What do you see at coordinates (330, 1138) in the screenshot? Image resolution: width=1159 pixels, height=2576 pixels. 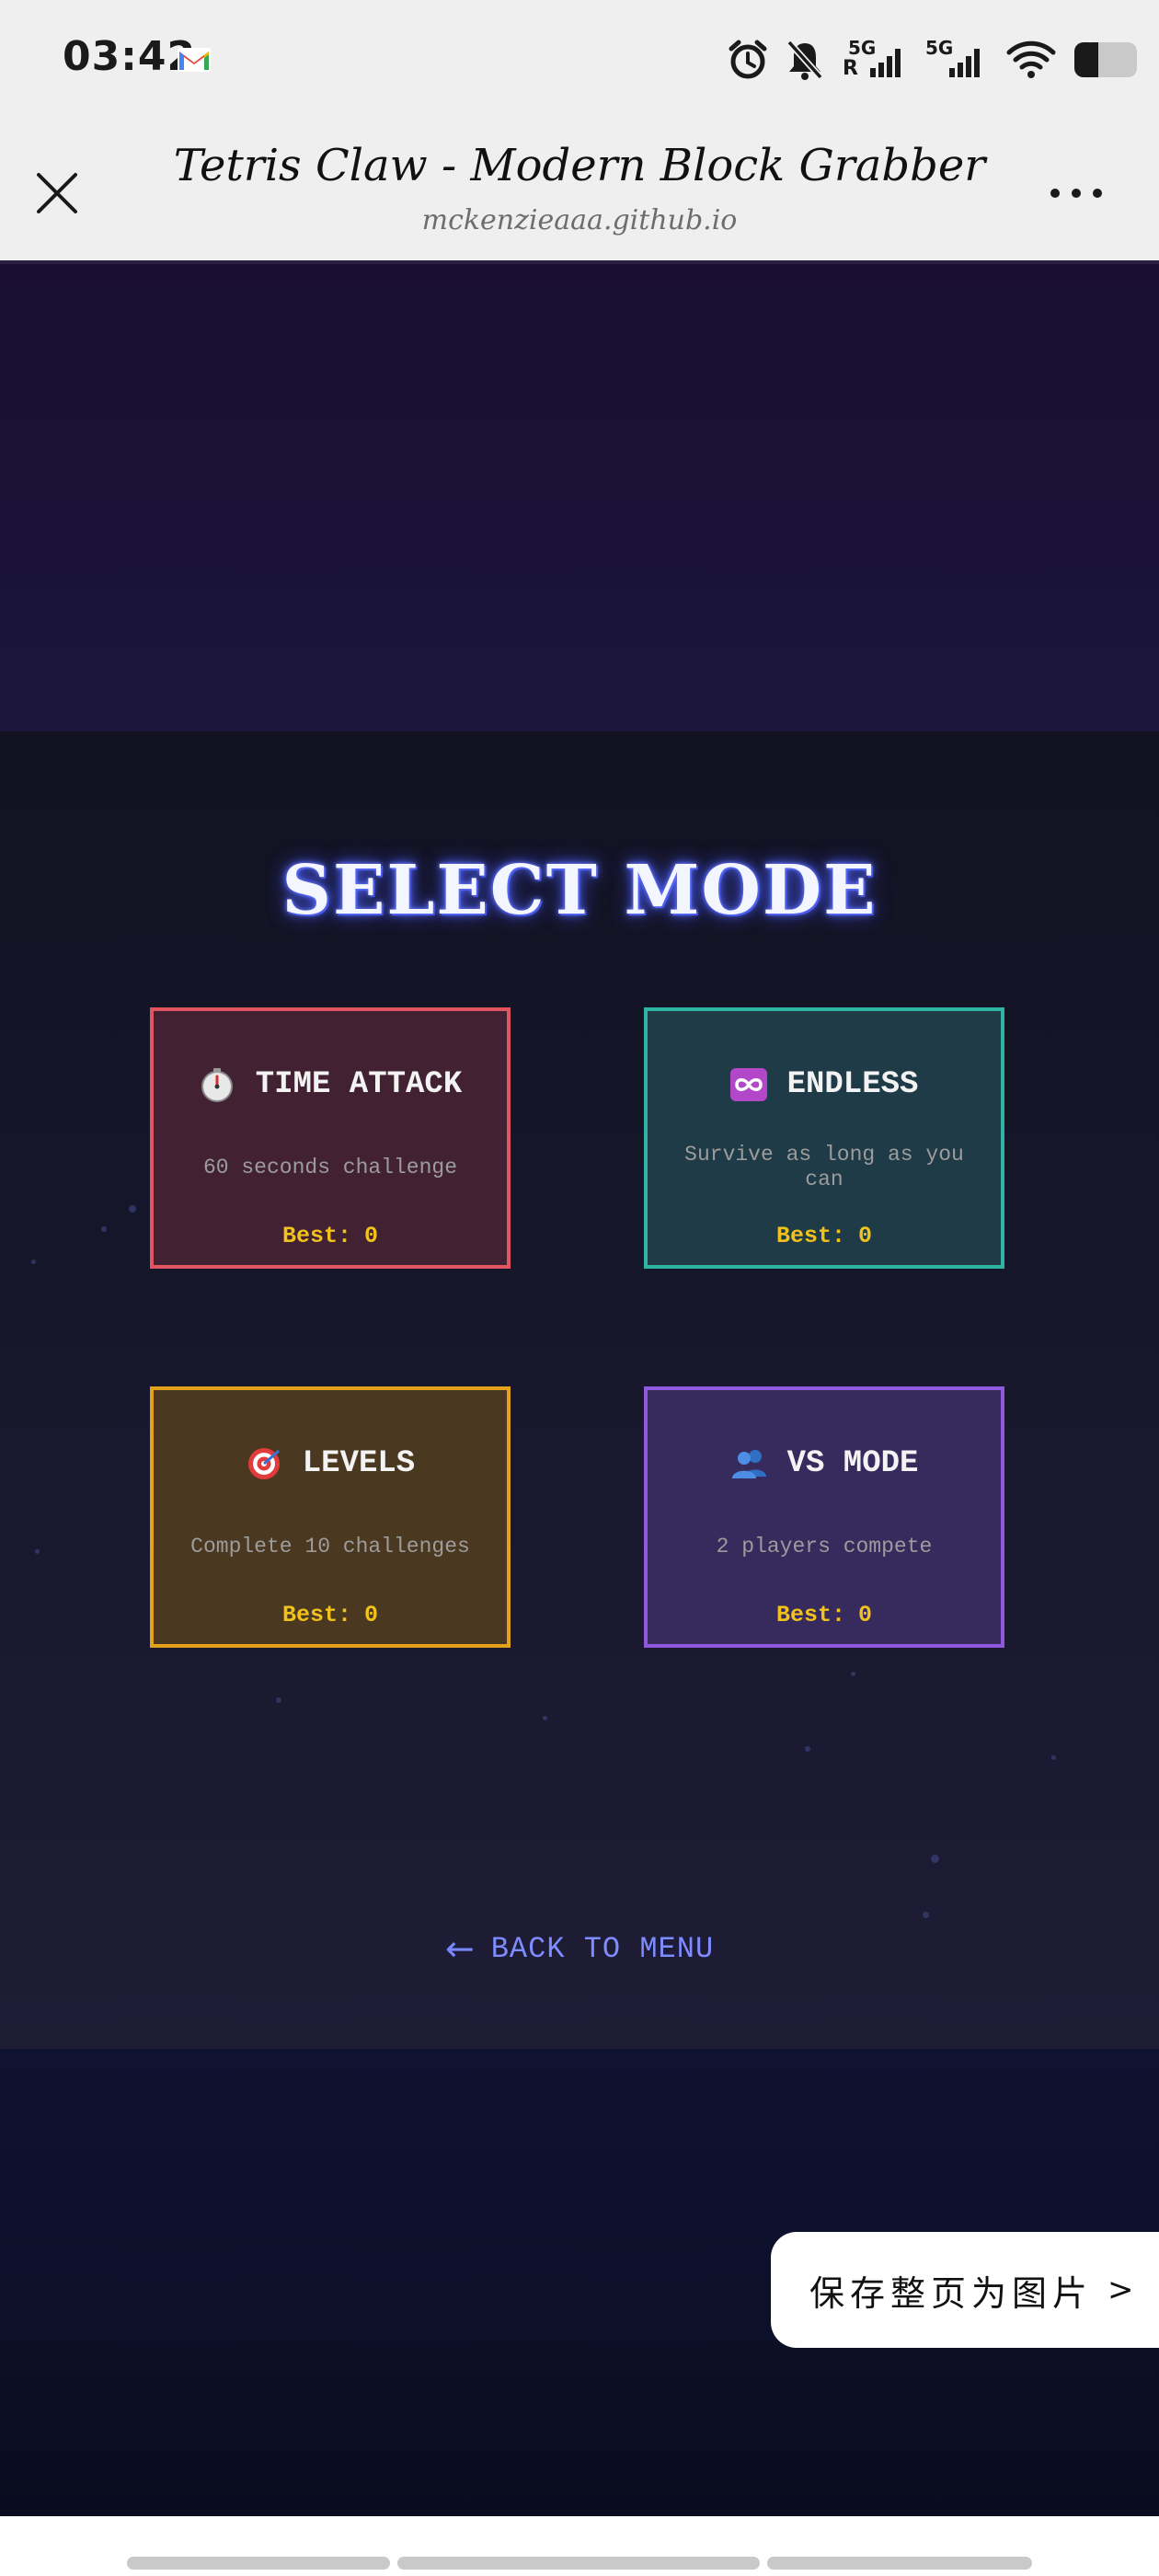 I see `mode-card-time-attack: TIME ATTACK 60 seconds challenge Best: 0` at bounding box center [330, 1138].